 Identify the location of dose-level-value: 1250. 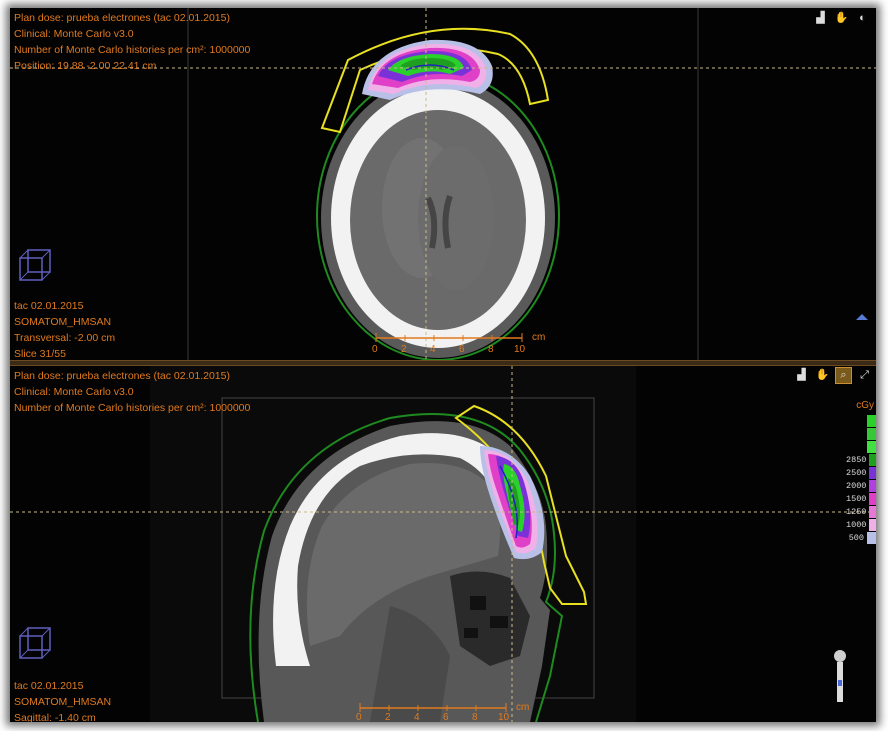
(856, 511).